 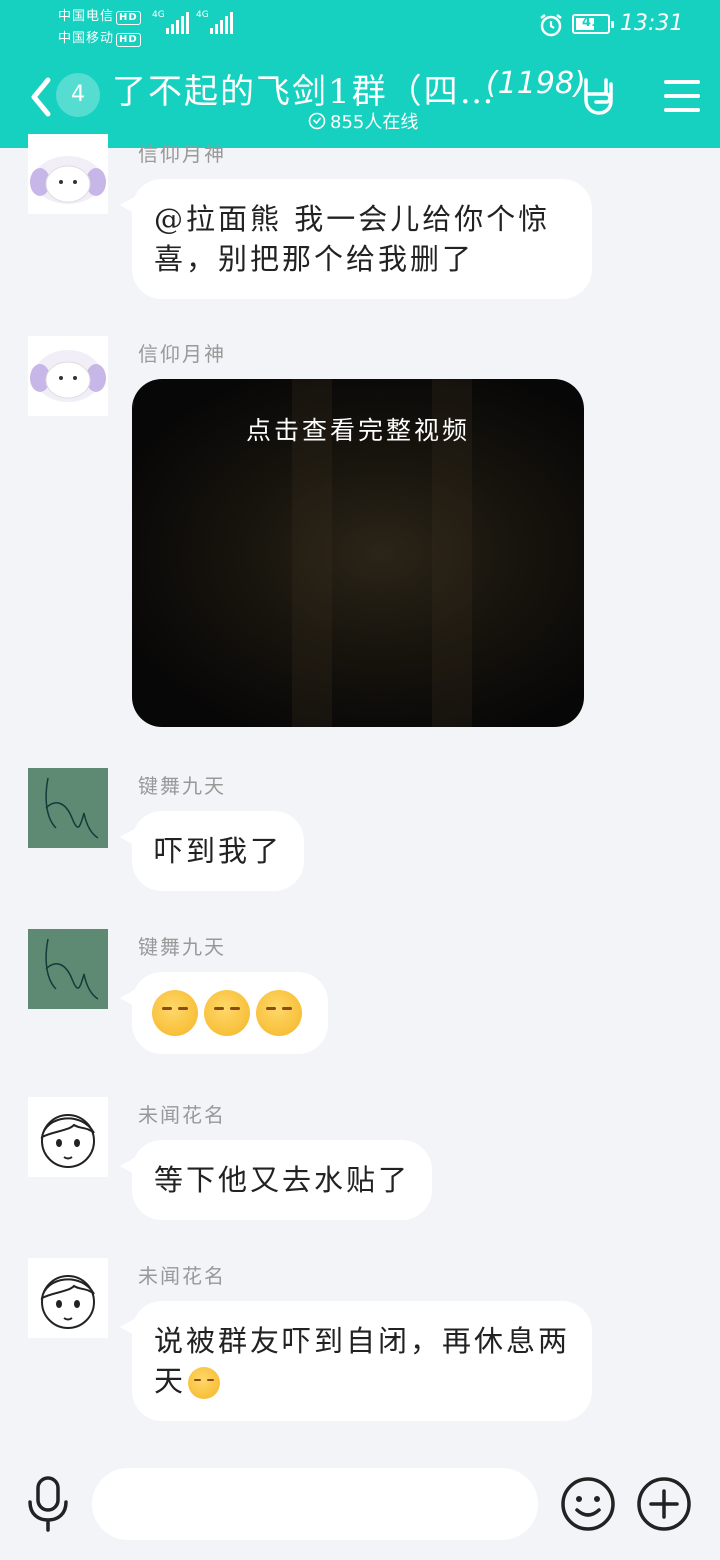 I want to click on carrier-1: 中国电信 HD, so click(x=99, y=15).